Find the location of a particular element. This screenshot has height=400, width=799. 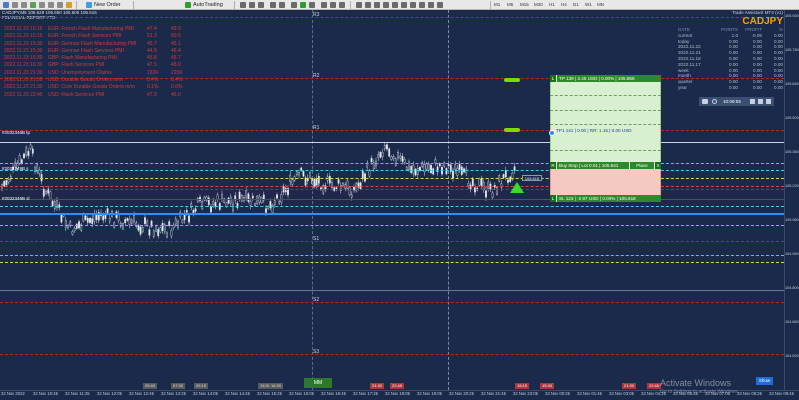

indicators-icon is located at coordinates (324, 5).